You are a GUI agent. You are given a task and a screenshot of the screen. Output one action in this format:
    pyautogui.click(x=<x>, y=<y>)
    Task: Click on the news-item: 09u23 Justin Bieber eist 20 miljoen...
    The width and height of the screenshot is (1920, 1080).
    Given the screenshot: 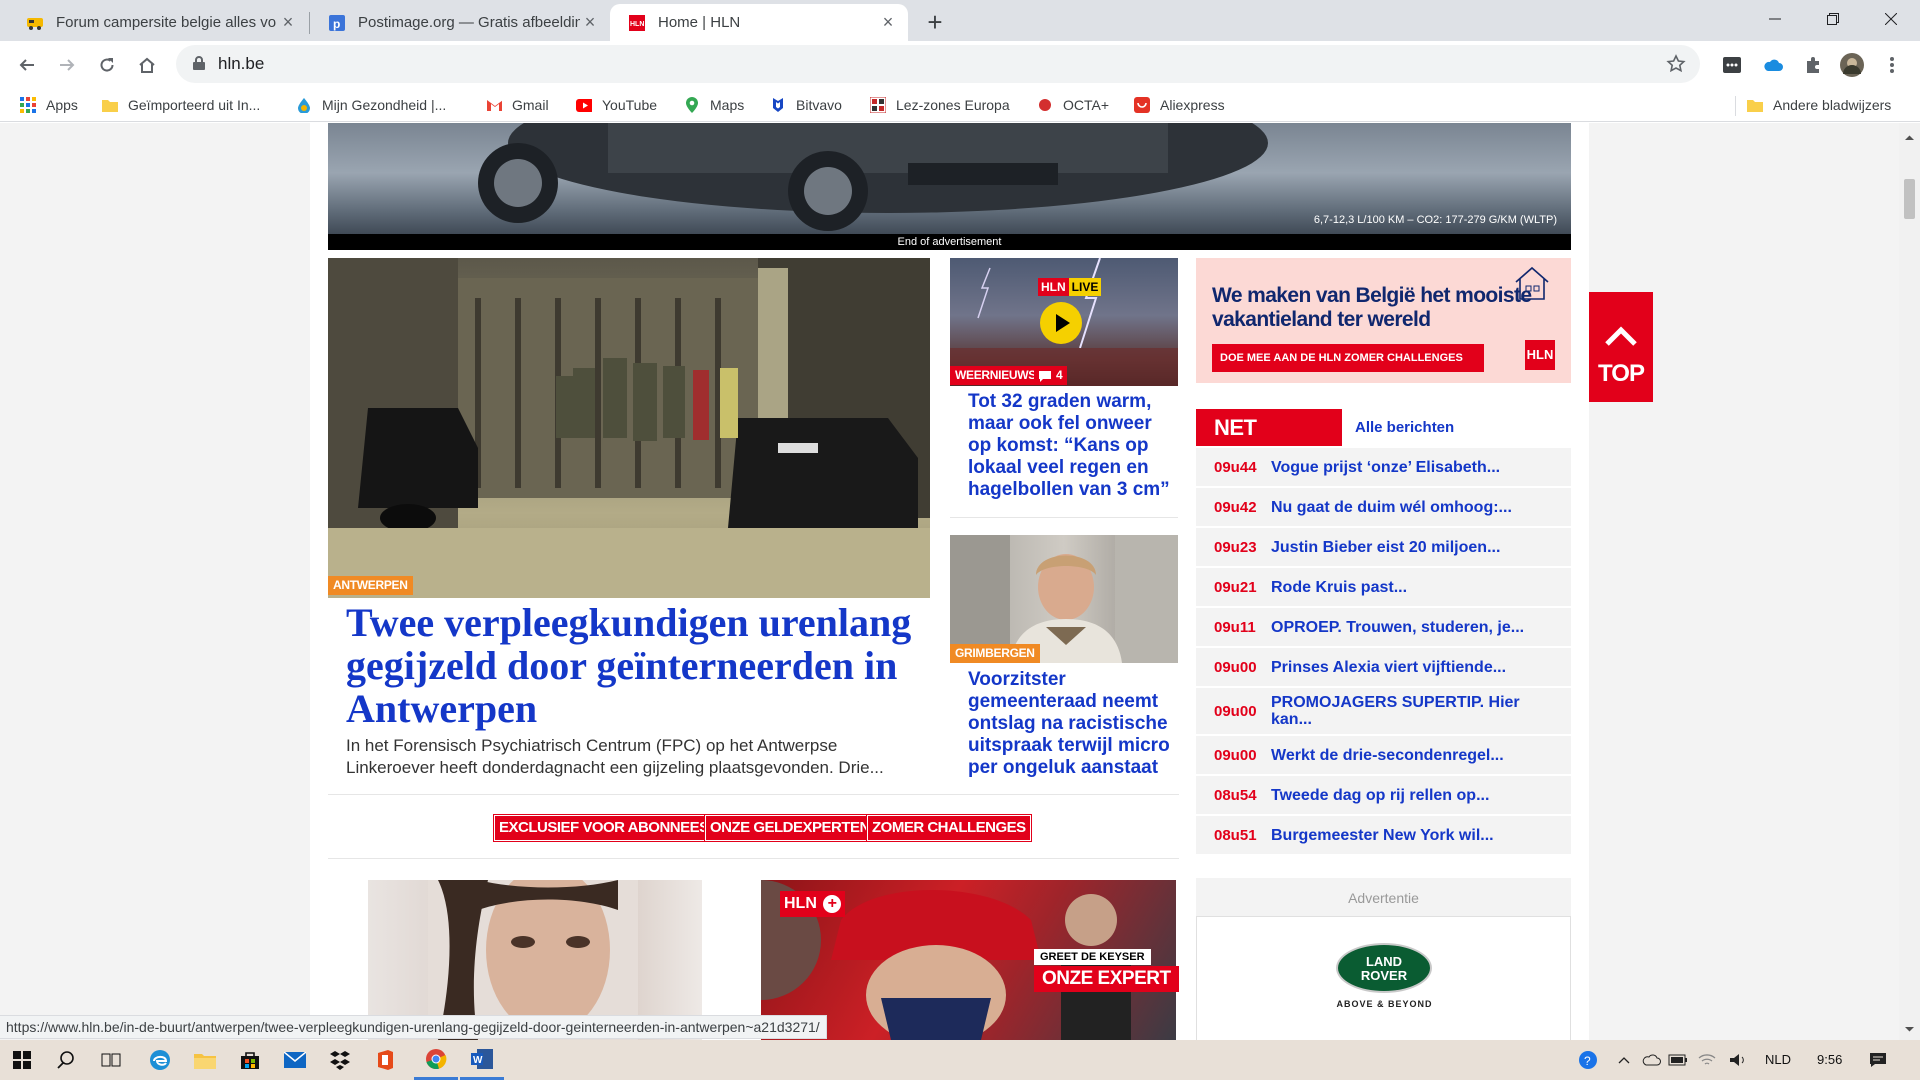 What is the action you would take?
    pyautogui.click(x=1383, y=547)
    